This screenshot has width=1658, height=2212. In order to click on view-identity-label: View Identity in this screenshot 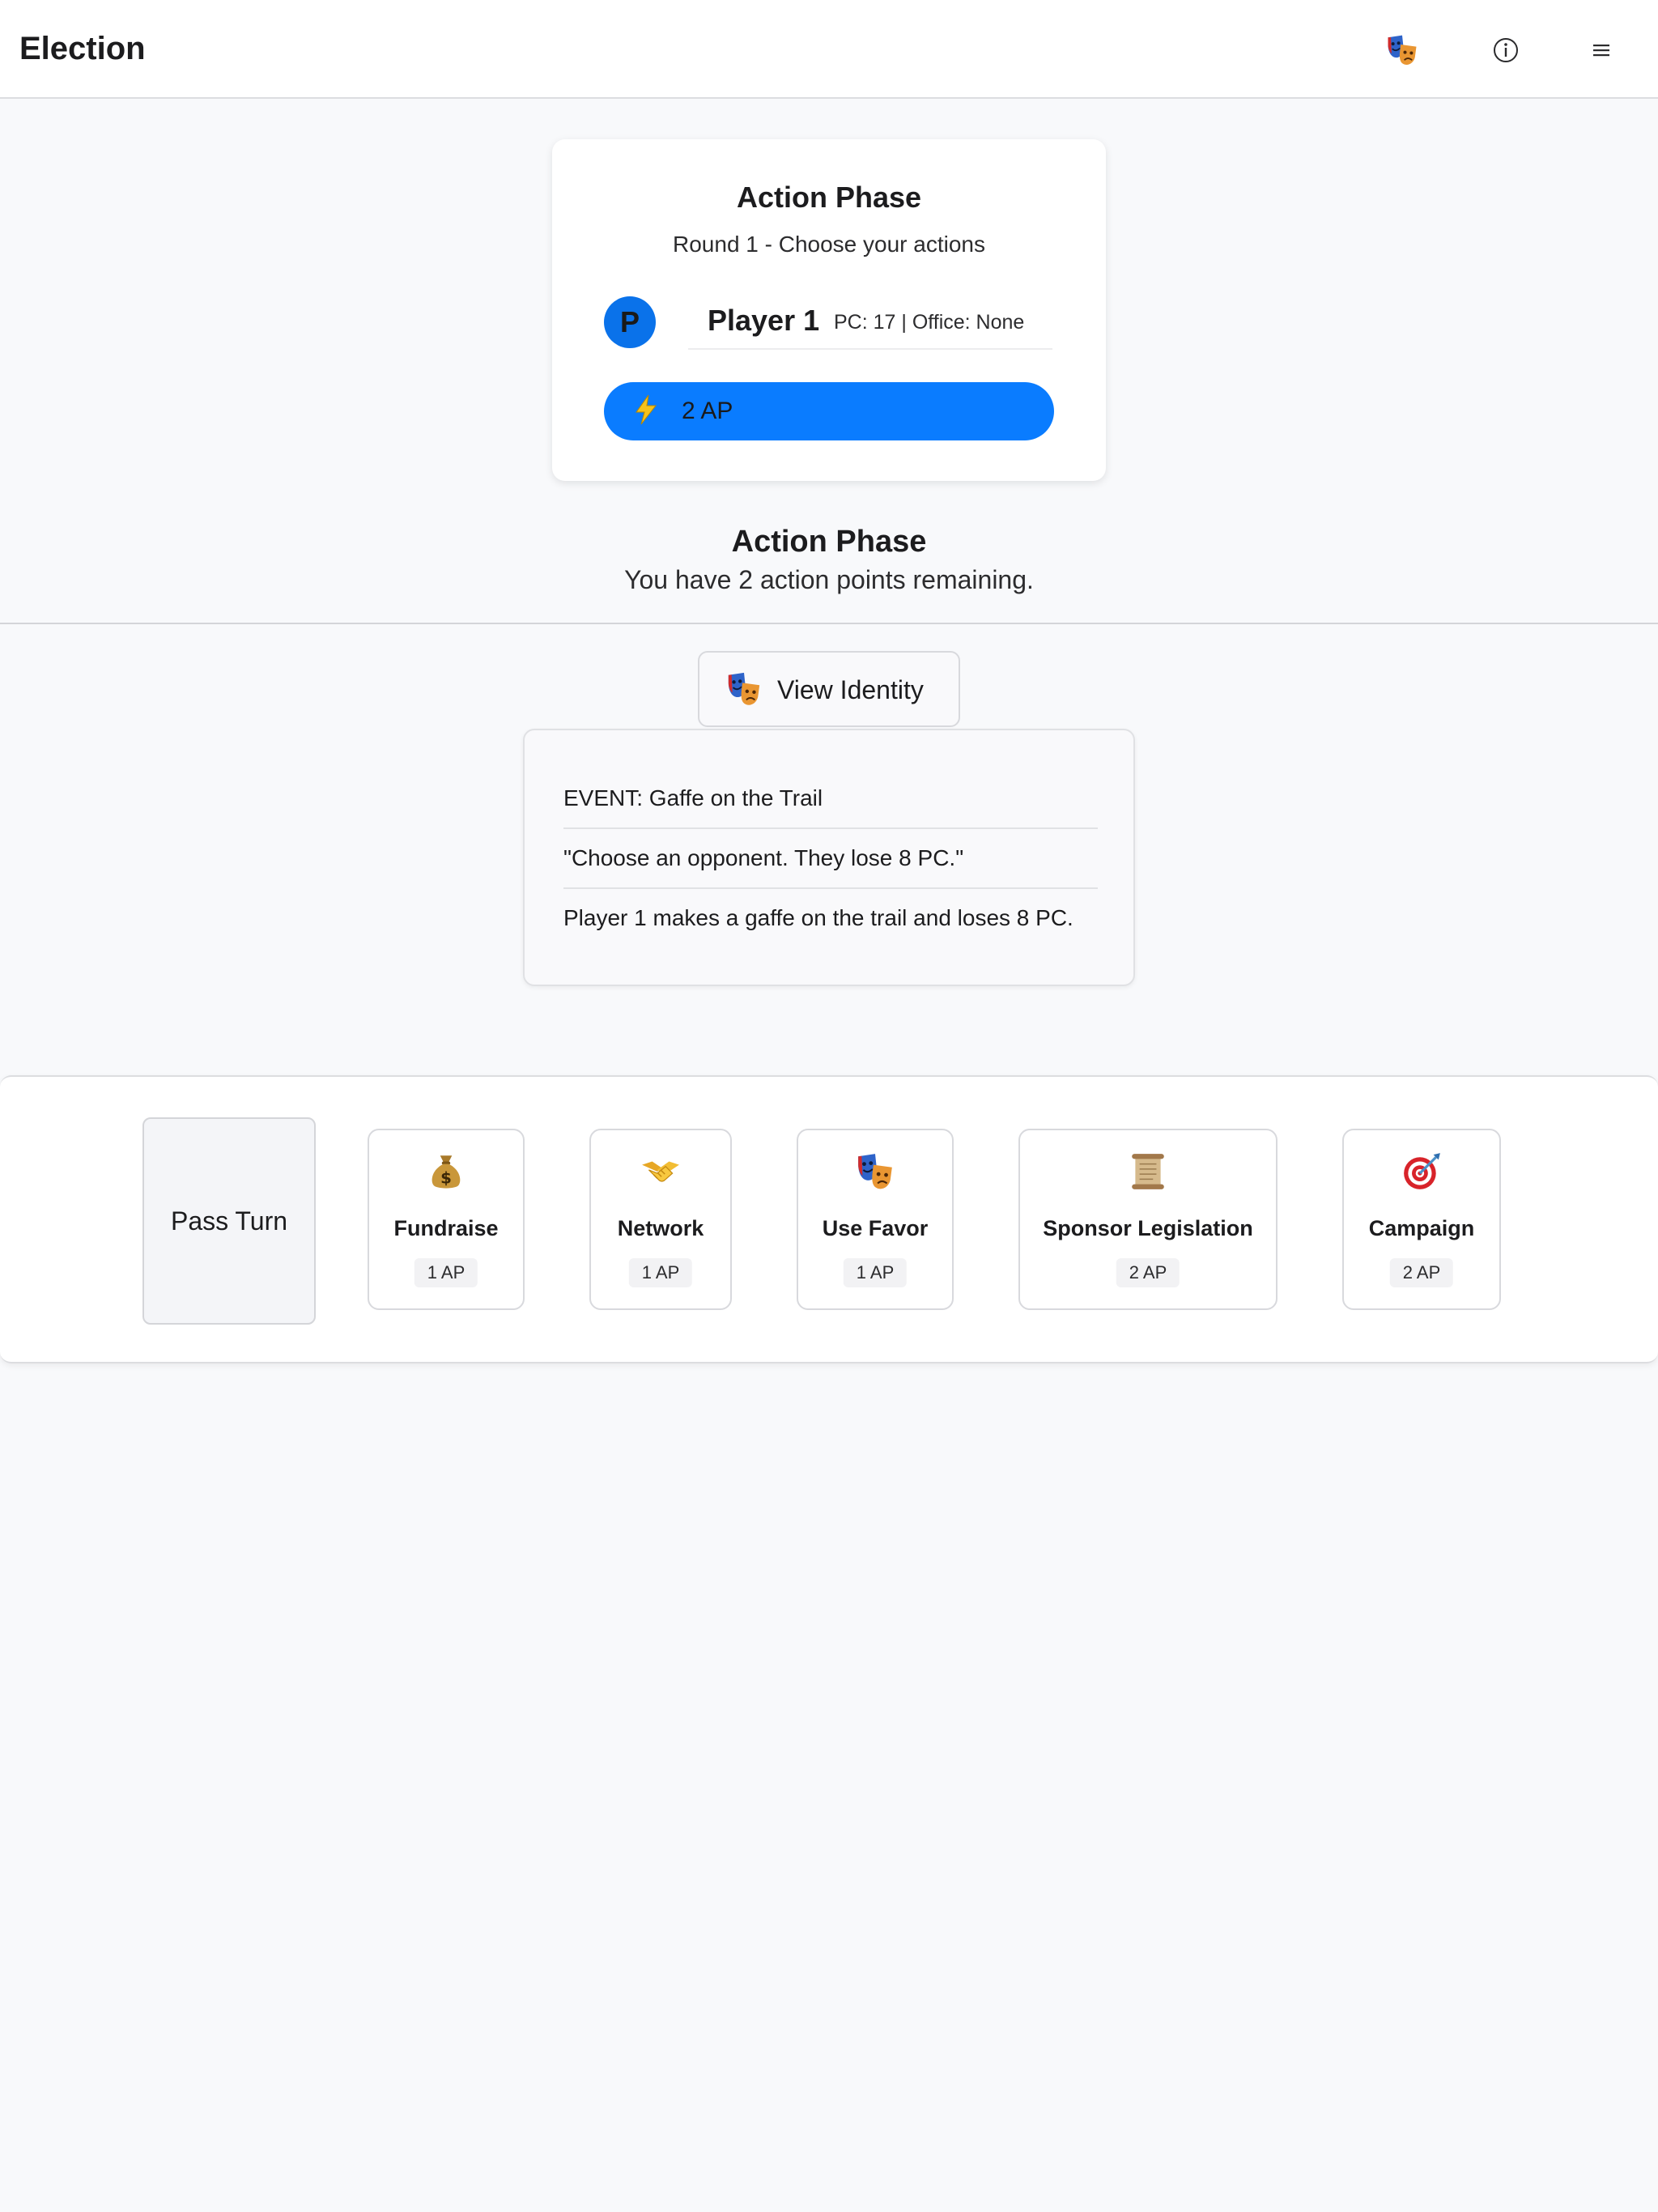, I will do `click(850, 690)`.